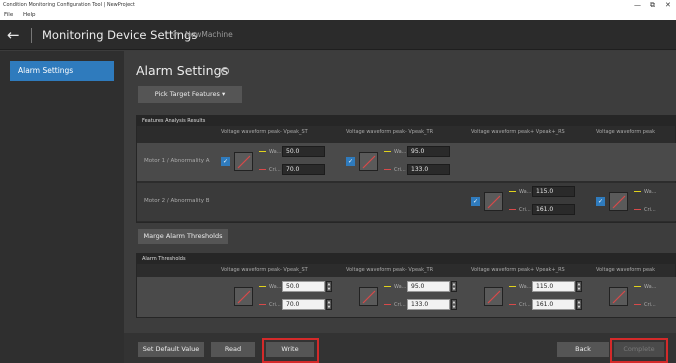 The height and width of the screenshot is (363, 676). Describe the element at coordinates (183, 236) in the screenshot. I see `merge-alarm-thresholds-button: Marge Alarm Thresholds` at that location.